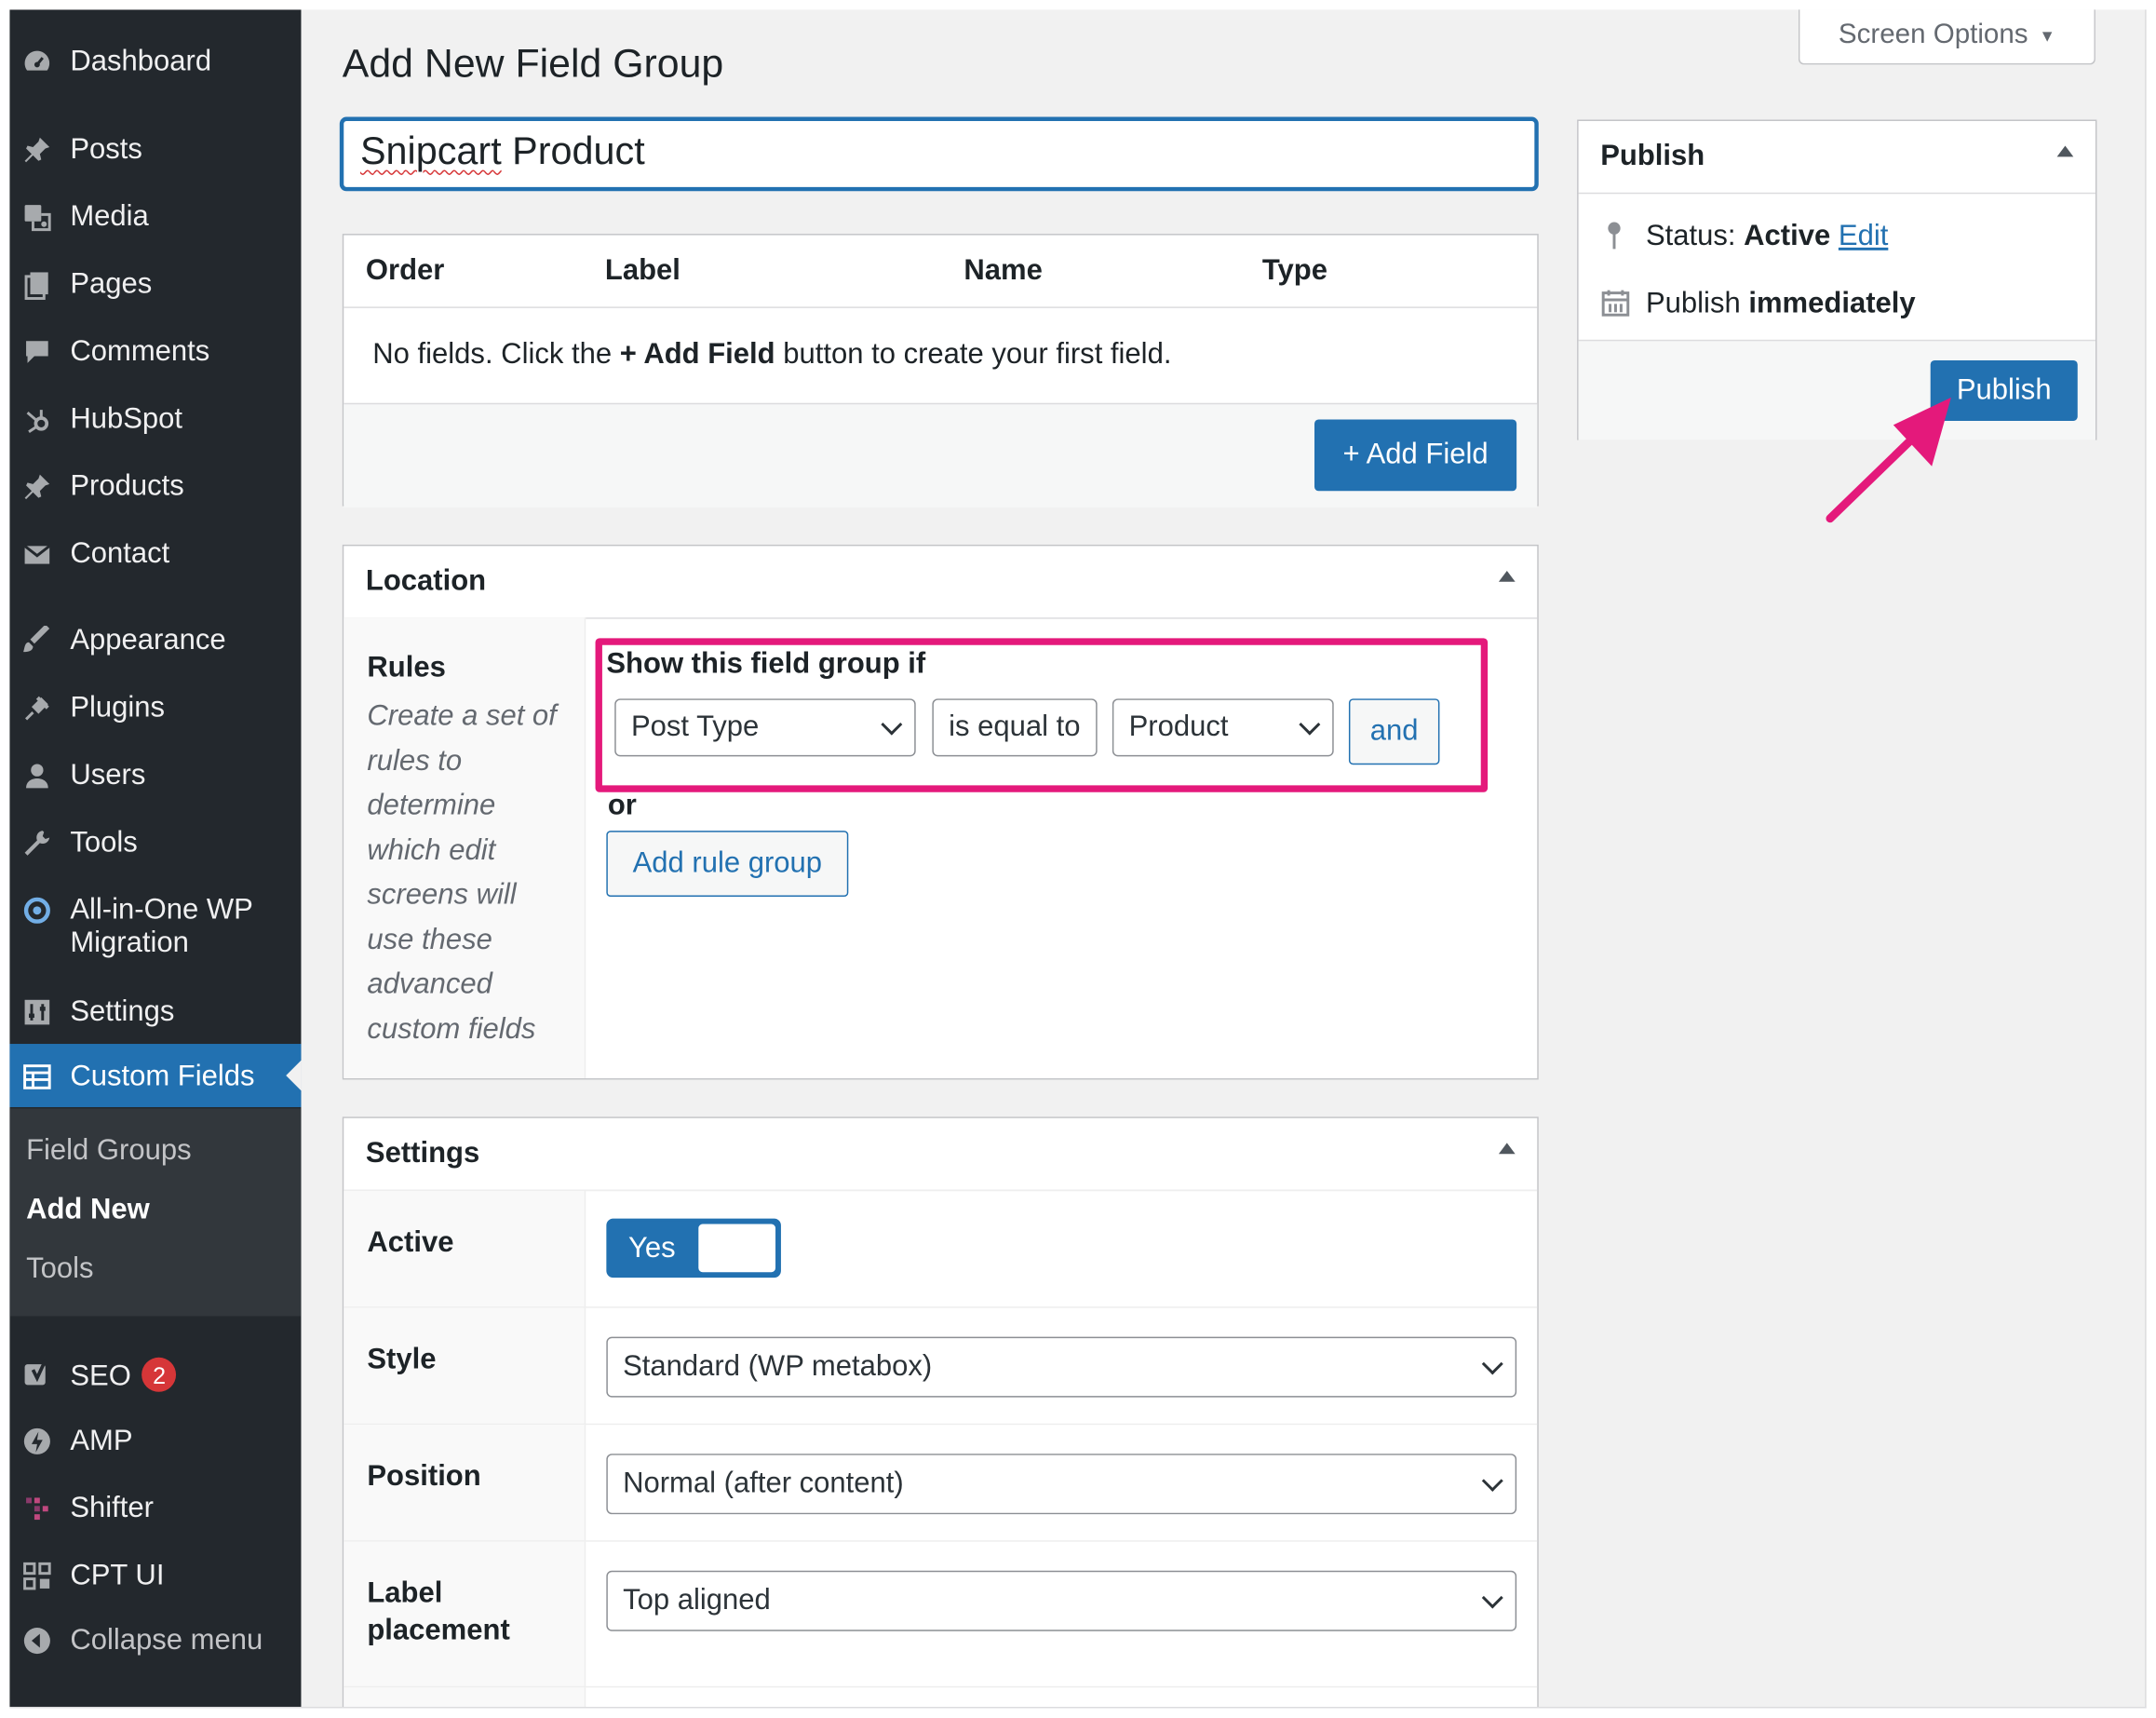 This screenshot has height=1718, width=2156. Describe the element at coordinates (402, 1359) in the screenshot. I see `style-label: Style` at that location.